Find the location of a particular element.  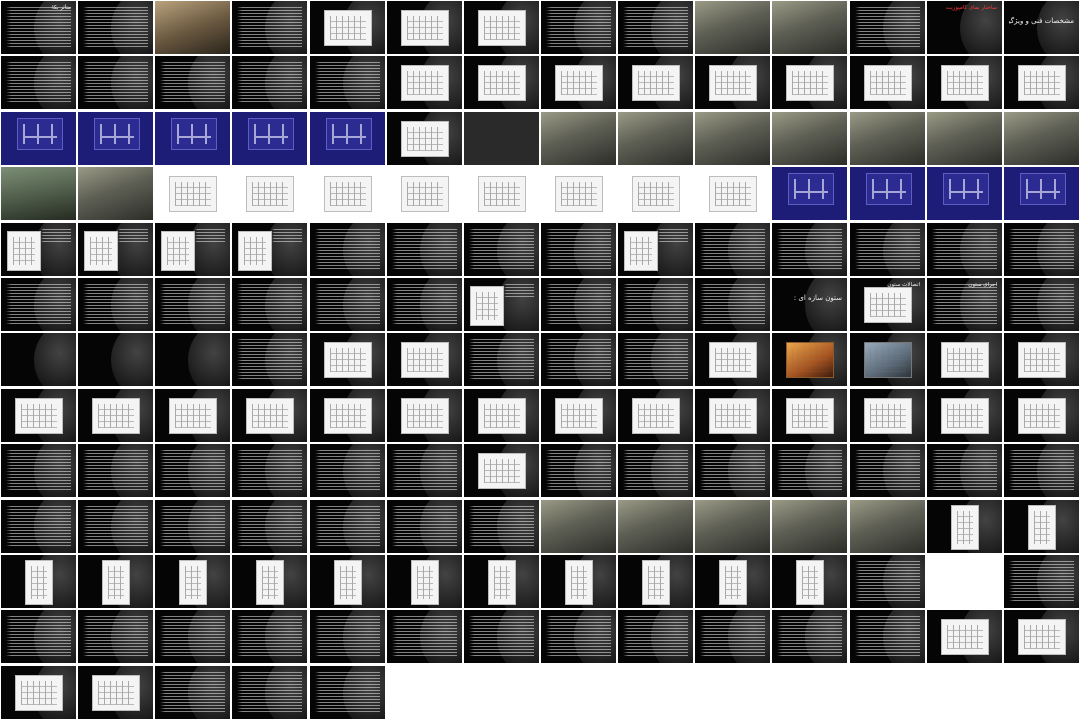

slide-thumbnail: متأثر بكا is located at coordinates (38, 27).